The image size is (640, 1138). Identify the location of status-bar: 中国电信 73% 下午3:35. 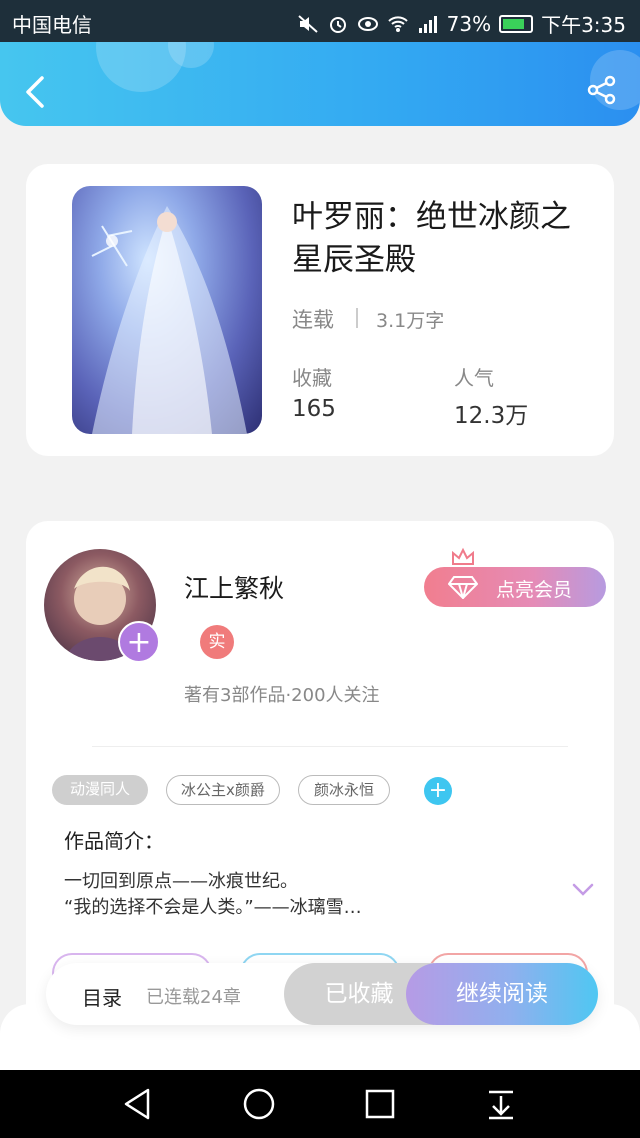
(320, 21).